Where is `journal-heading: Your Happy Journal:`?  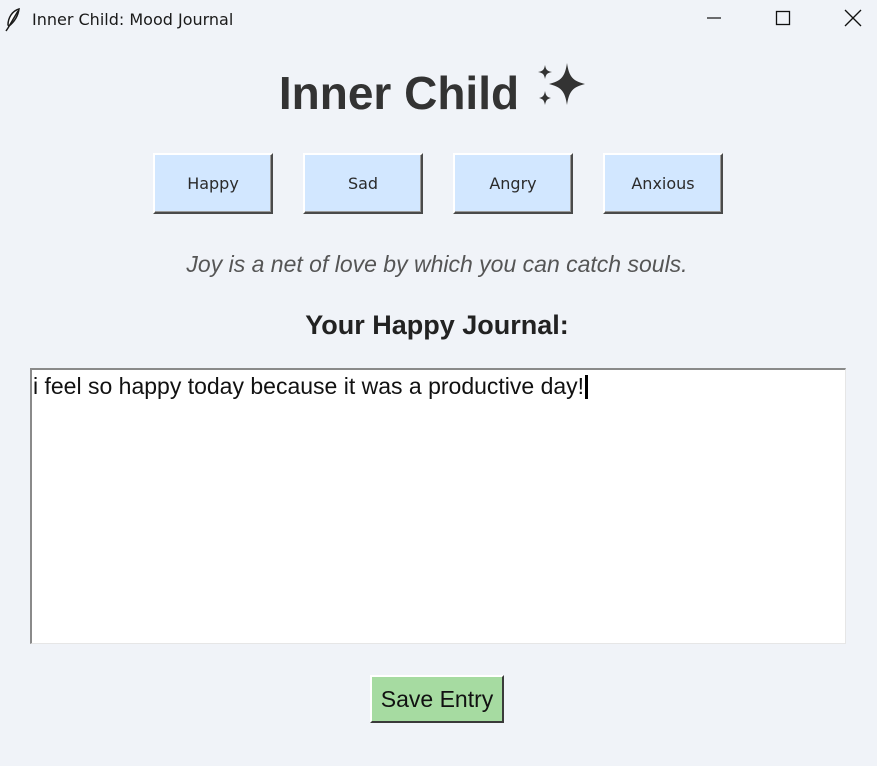
journal-heading: Your Happy Journal: is located at coordinates (437, 325).